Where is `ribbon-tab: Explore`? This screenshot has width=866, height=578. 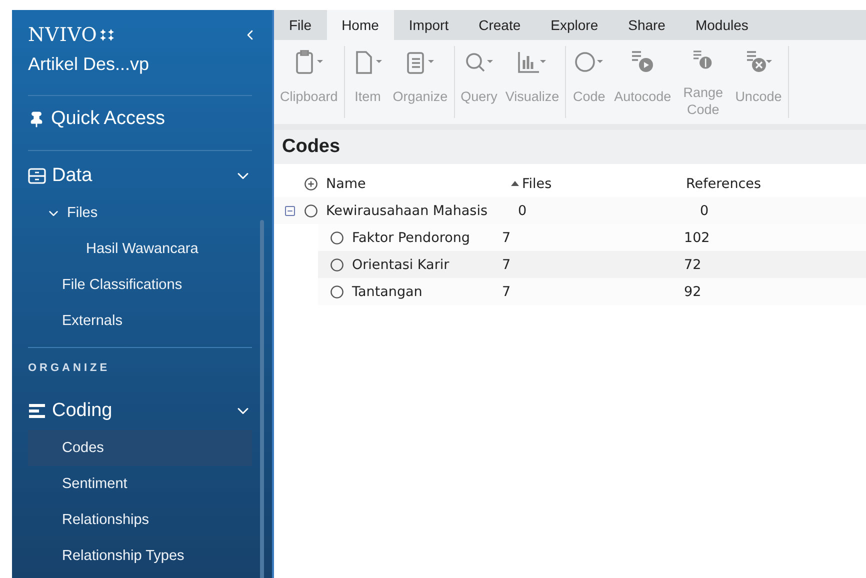
ribbon-tab: Explore is located at coordinates (575, 25).